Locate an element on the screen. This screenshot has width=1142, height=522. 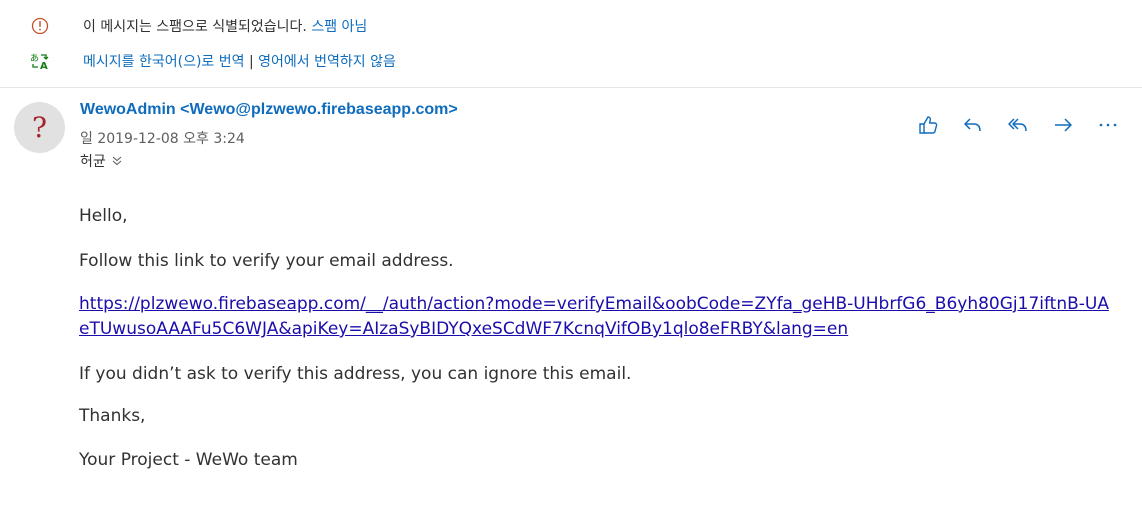
chevron-down-icon is located at coordinates (117, 161).